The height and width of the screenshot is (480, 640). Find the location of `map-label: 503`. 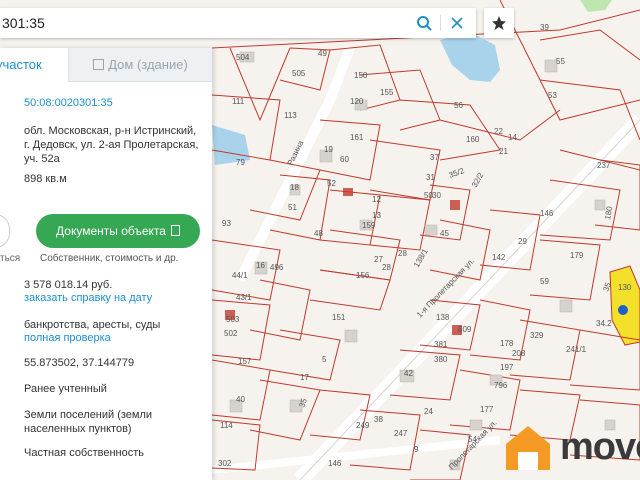

map-label: 503 is located at coordinates (233, 319).